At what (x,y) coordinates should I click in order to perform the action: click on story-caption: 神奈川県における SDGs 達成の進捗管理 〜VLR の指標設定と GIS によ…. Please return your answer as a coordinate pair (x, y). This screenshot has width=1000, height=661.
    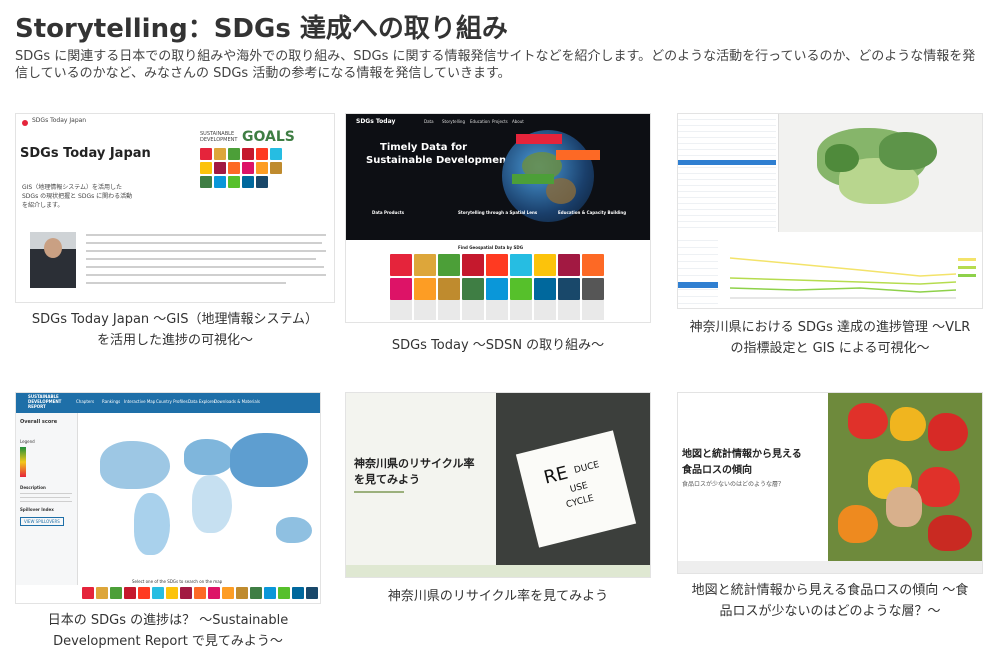
    Looking at the image, I should click on (830, 338).